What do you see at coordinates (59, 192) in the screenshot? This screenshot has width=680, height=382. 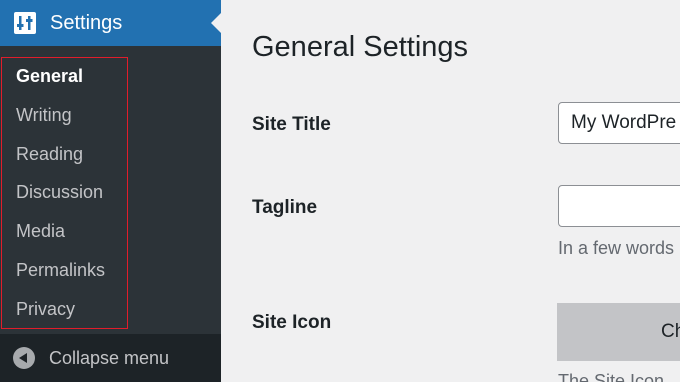 I see `submenu-item-discussion: Discussion` at bounding box center [59, 192].